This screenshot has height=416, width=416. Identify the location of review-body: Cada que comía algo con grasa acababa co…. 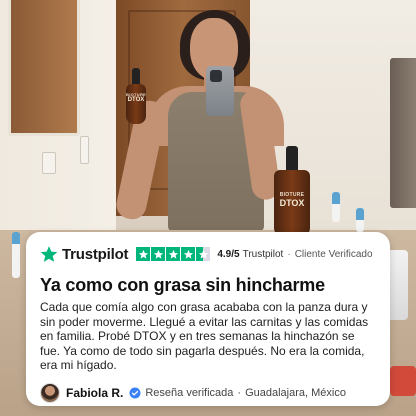
(204, 336).